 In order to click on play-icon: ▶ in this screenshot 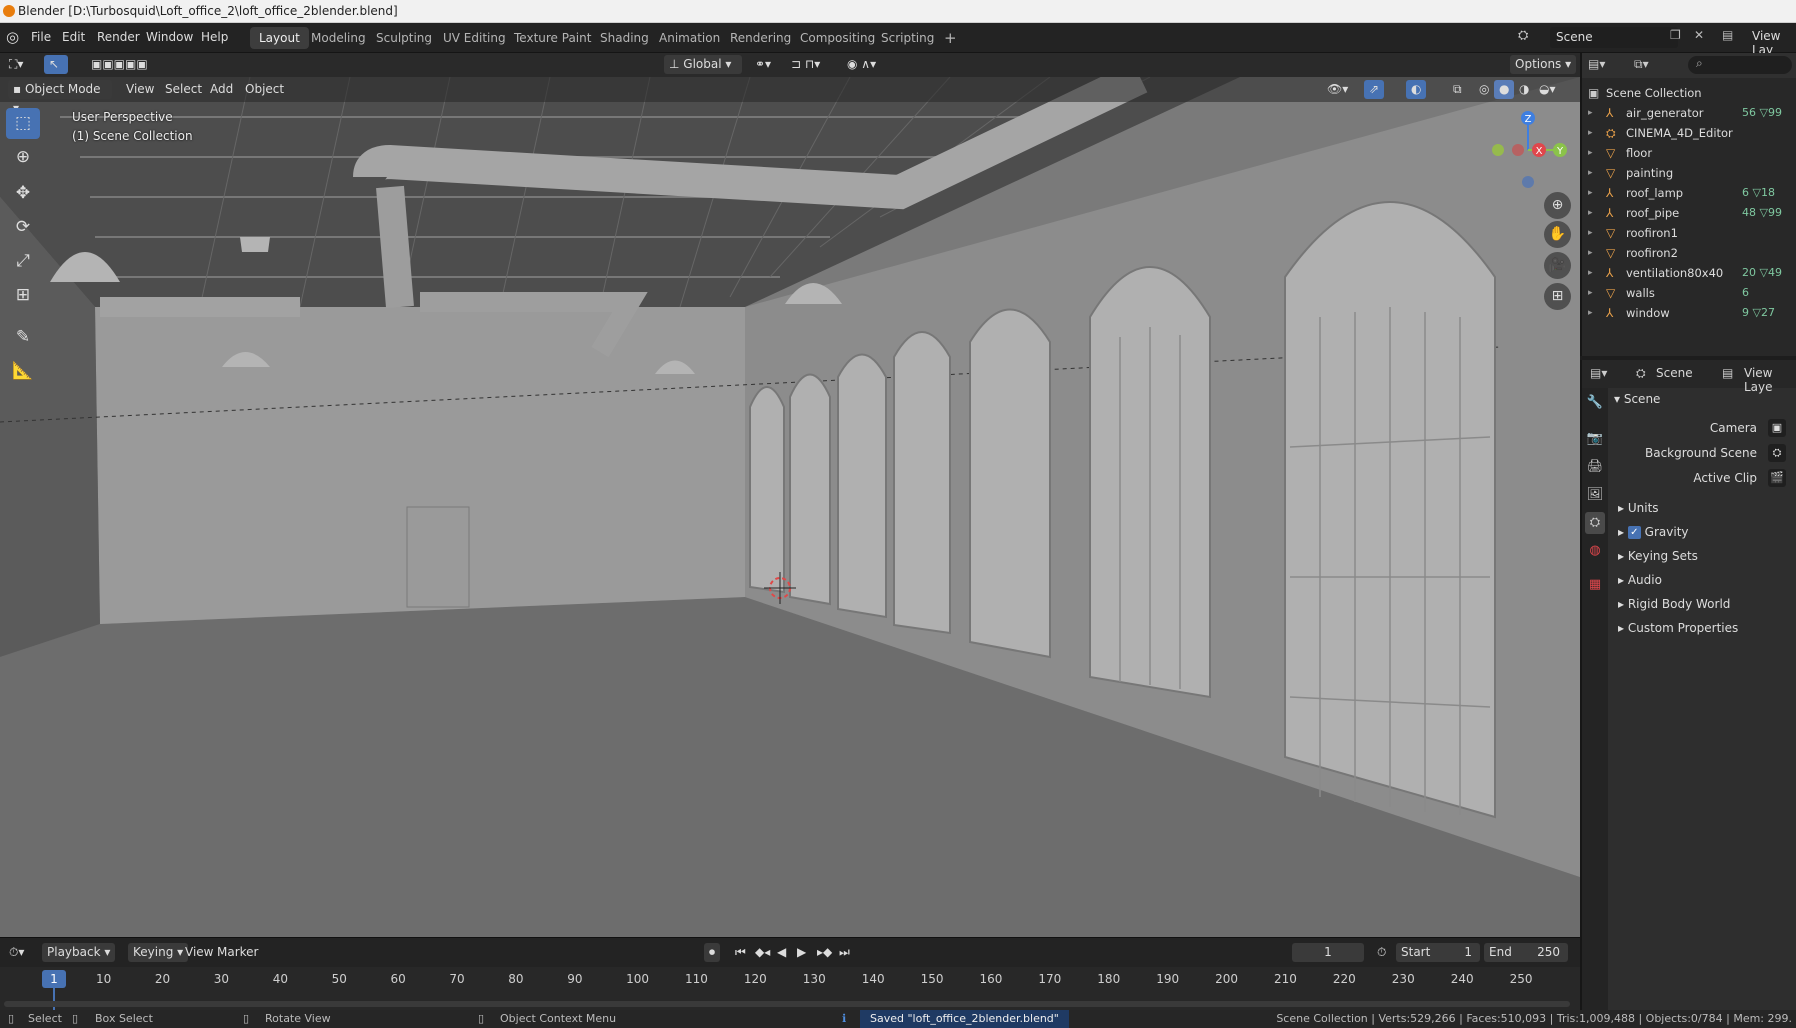, I will do `click(801, 952)`.